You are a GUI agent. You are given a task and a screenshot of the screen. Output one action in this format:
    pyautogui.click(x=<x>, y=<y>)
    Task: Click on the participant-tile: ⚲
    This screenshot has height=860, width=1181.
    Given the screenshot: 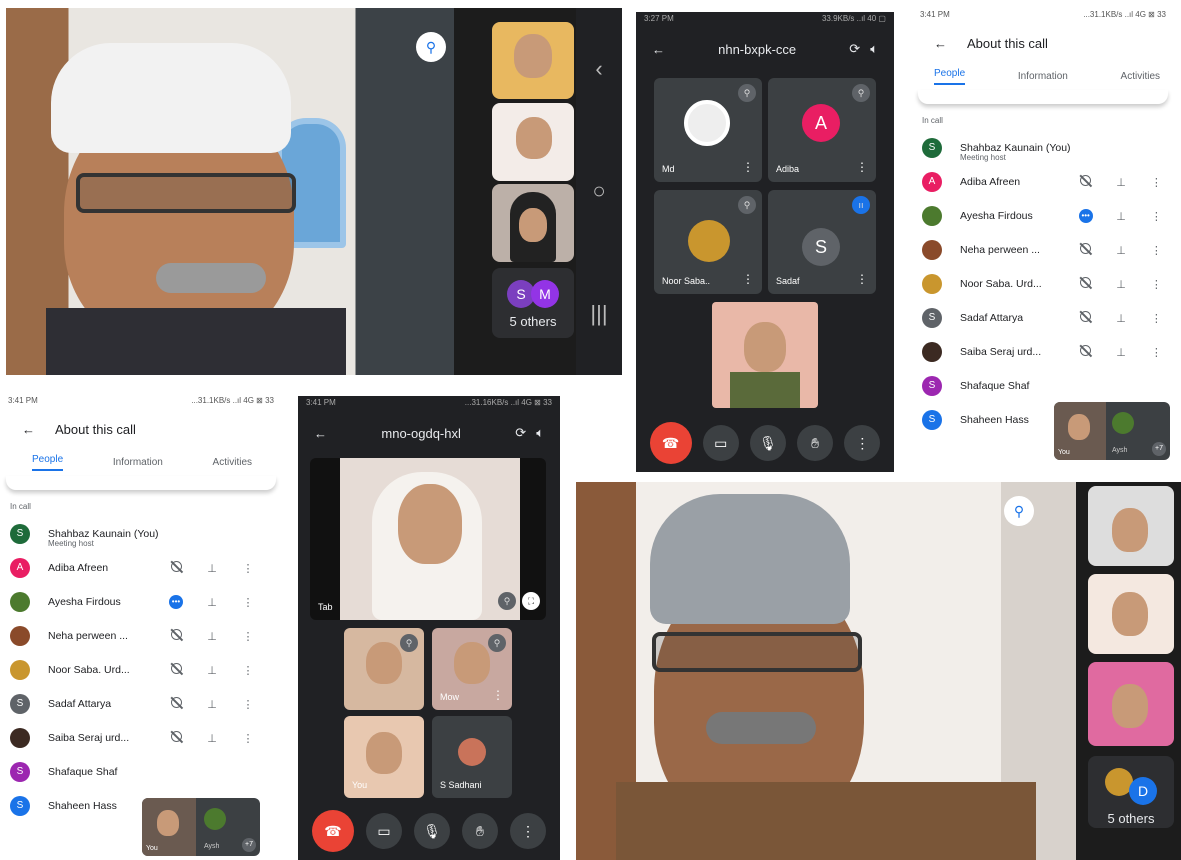 What is the action you would take?
    pyautogui.click(x=384, y=669)
    